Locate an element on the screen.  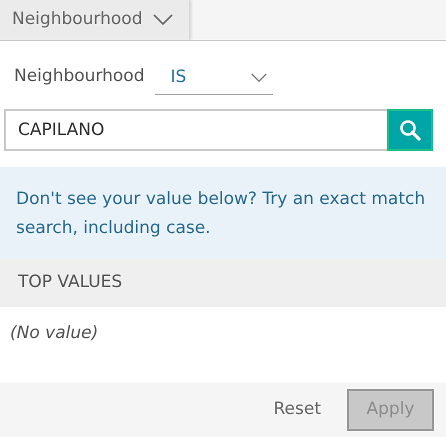
field-label: Neighbourhood is located at coordinates (79, 76).